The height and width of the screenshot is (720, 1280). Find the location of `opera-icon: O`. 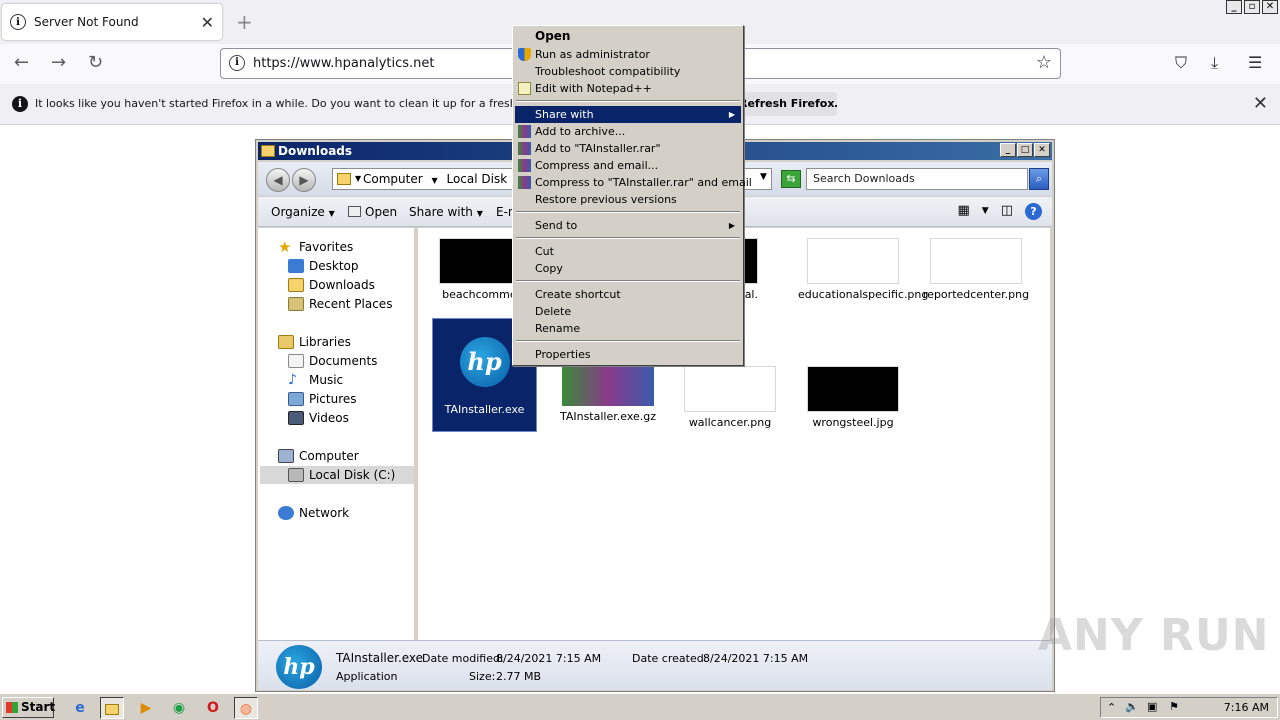

opera-icon: O is located at coordinates (213, 708).